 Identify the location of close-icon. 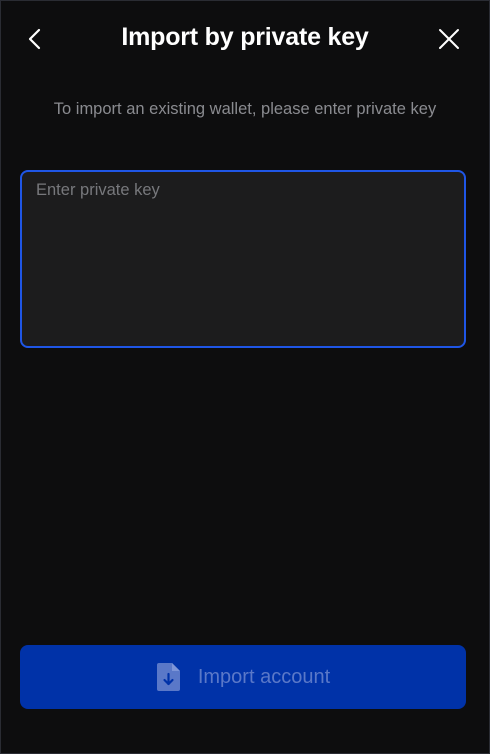
(449, 39).